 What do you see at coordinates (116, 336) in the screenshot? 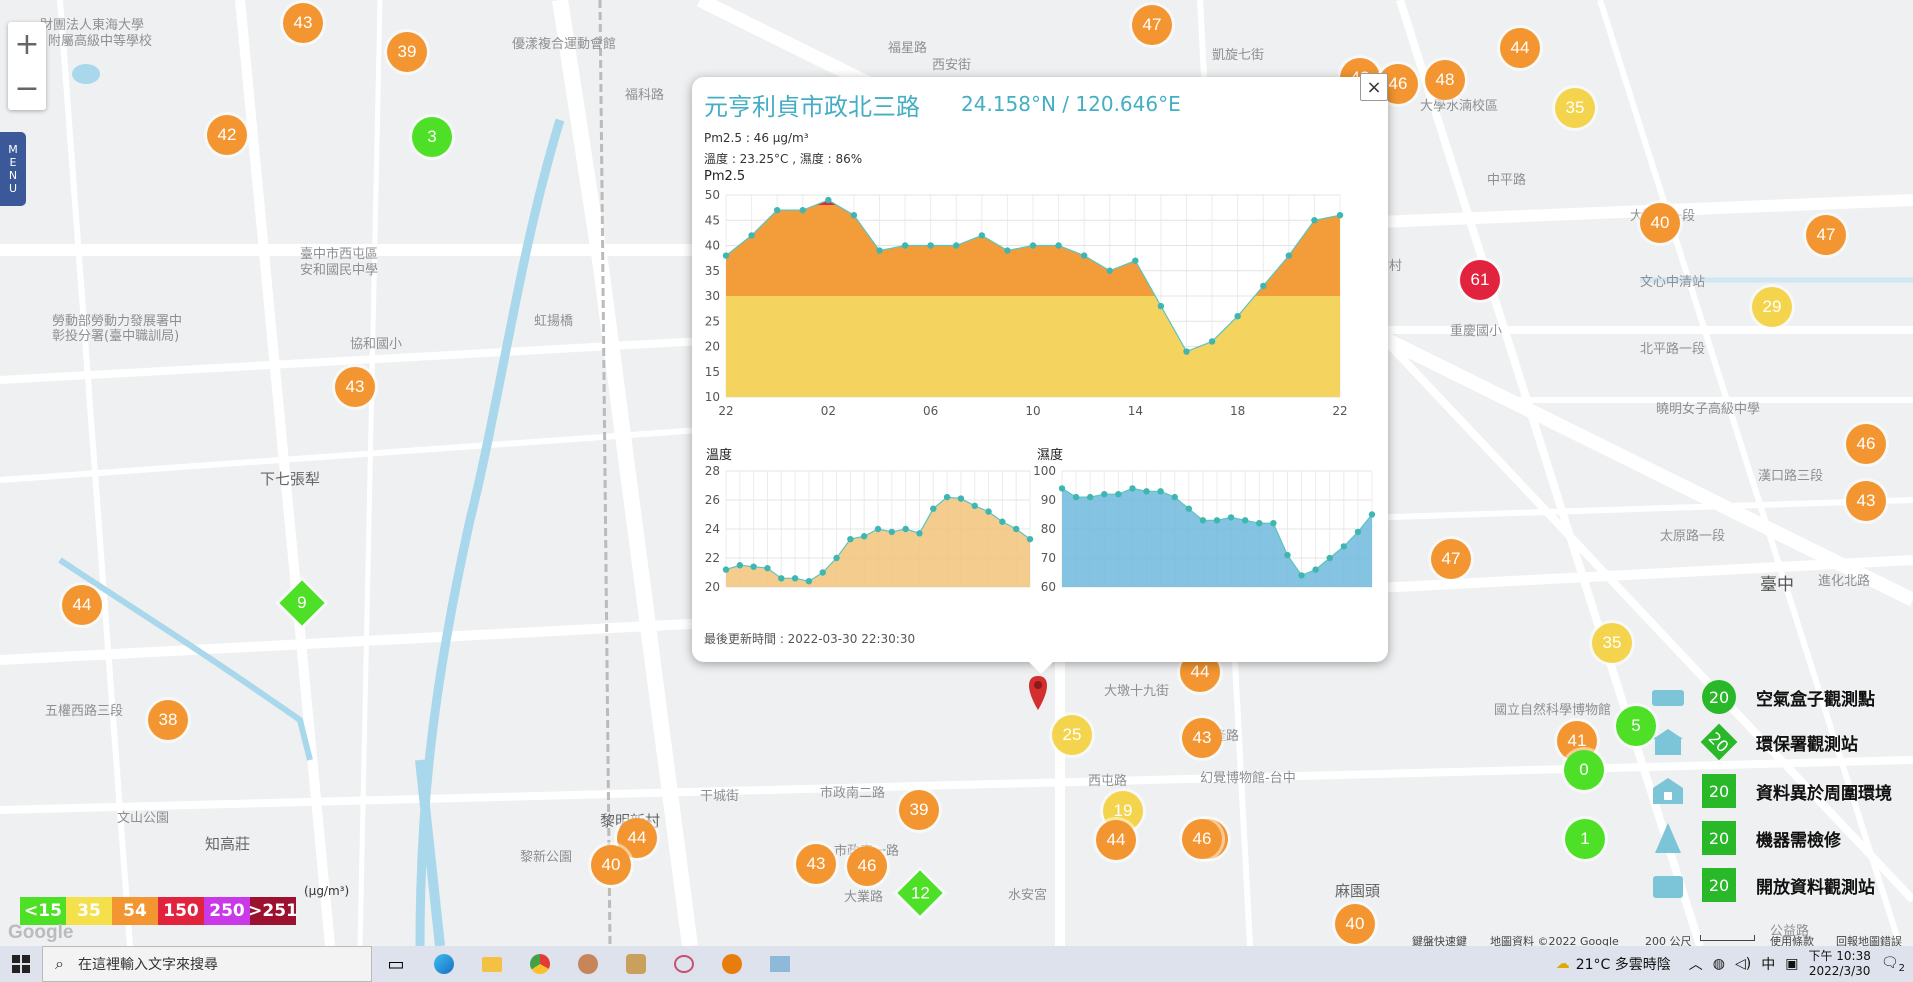
I see `map-place-label: 彰投分署(臺中職訓局)` at bounding box center [116, 336].